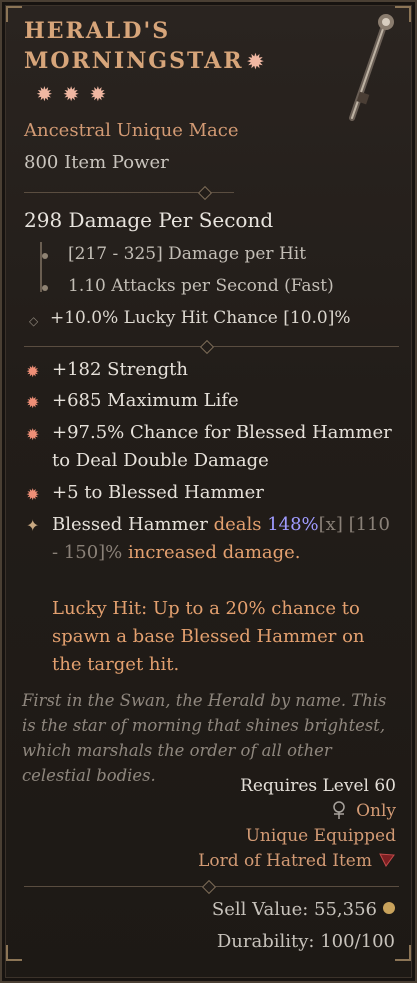 The image size is (417, 983). I want to click on item-name-line1: HERALD'S, so click(97, 31).